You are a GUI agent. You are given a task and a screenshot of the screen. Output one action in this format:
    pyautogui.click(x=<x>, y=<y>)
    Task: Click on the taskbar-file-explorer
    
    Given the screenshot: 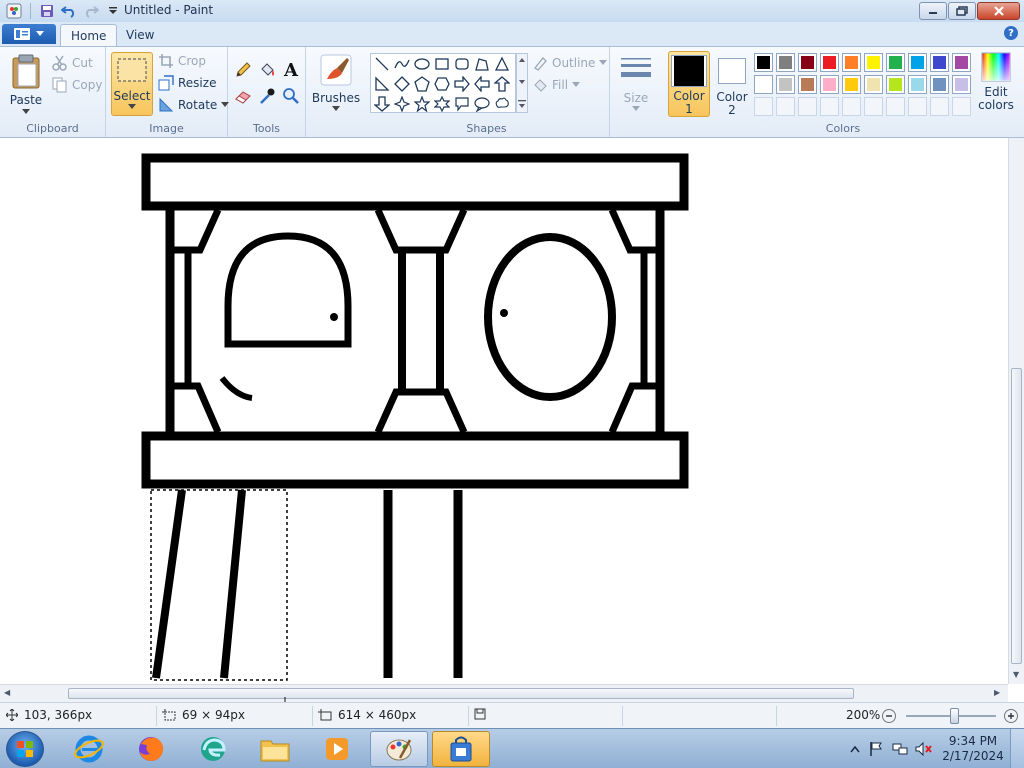 What is the action you would take?
    pyautogui.click(x=275, y=749)
    